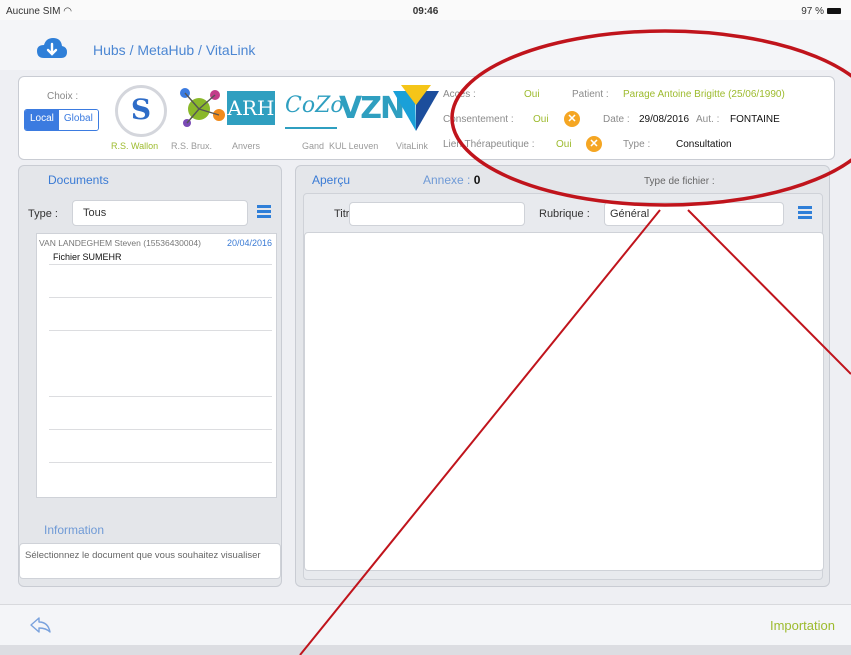 The width and height of the screenshot is (851, 655). What do you see at coordinates (679, 181) in the screenshot?
I see `type-fichier-label: Type de fichier :` at bounding box center [679, 181].